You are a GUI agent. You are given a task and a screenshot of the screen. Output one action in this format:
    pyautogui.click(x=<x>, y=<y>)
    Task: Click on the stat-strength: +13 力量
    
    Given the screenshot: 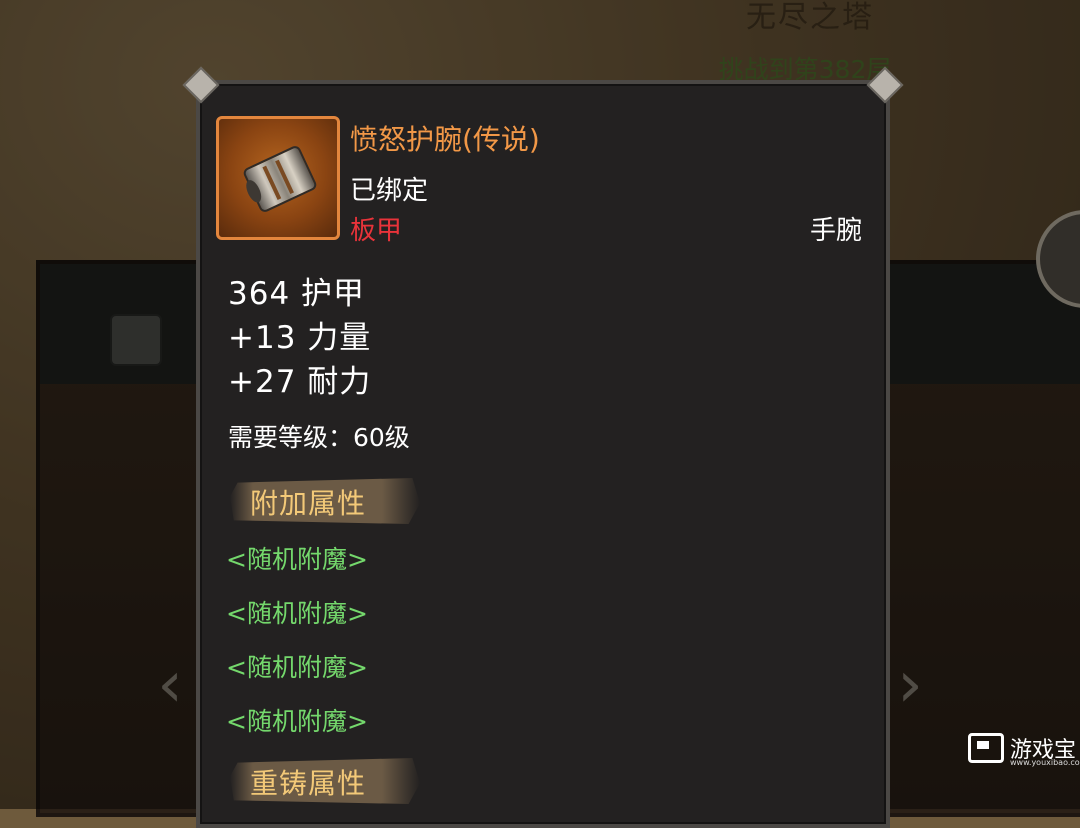 What is the action you would take?
    pyautogui.click(x=300, y=338)
    